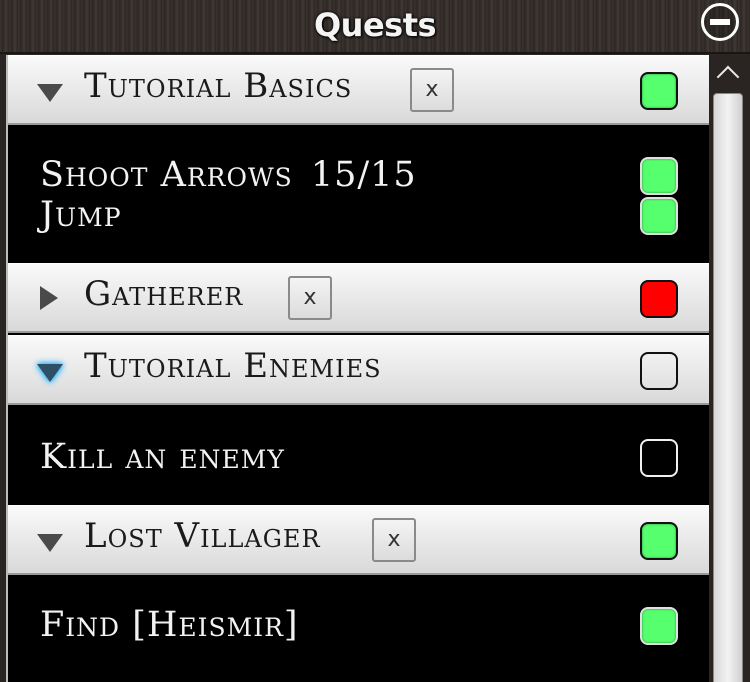 This screenshot has height=682, width=750. Describe the element at coordinates (729, 75) in the screenshot. I see `chevron-up-icon` at that location.